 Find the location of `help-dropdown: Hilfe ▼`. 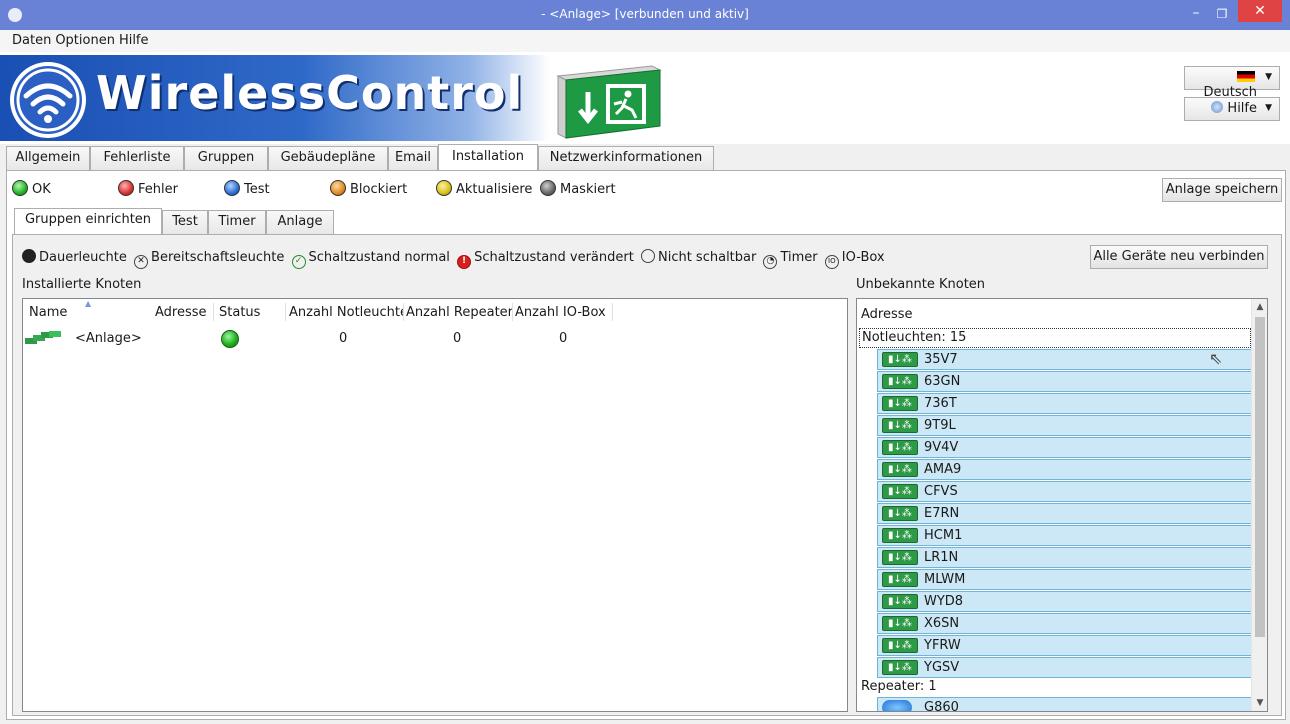

help-dropdown: Hilfe ▼ is located at coordinates (1232, 109).